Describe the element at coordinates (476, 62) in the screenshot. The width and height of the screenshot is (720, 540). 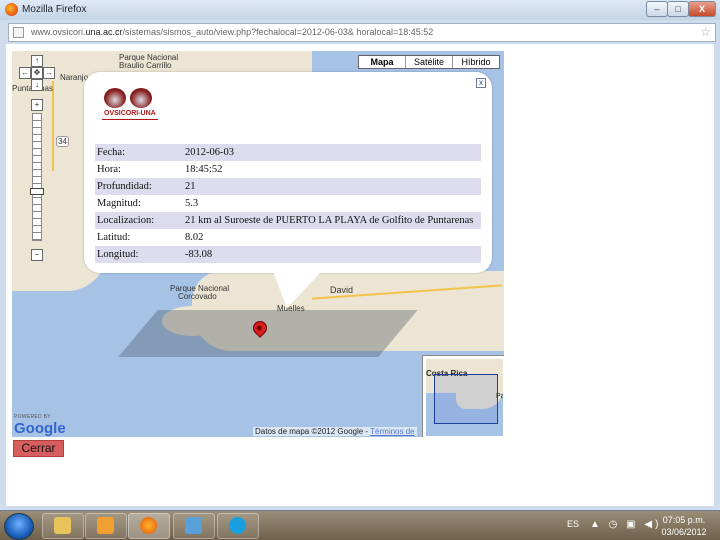
I see `map-type-hibrido-button: Híbrido` at that location.